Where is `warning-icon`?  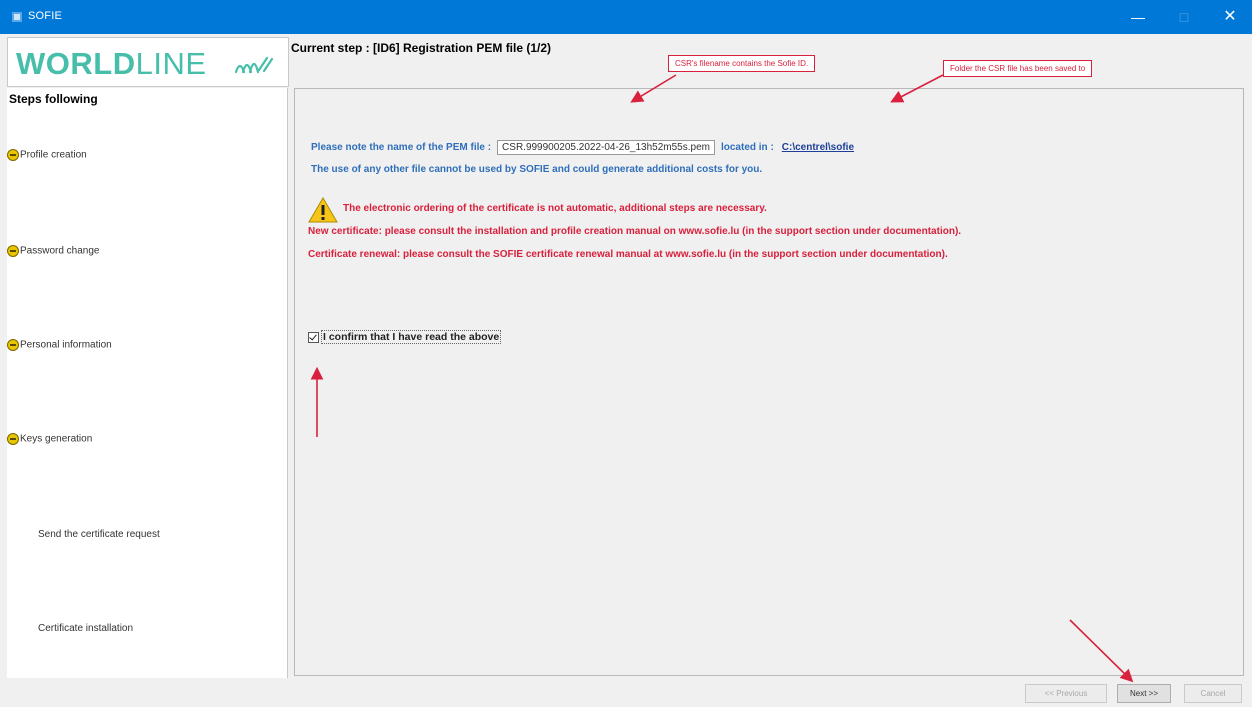
warning-icon is located at coordinates (323, 210).